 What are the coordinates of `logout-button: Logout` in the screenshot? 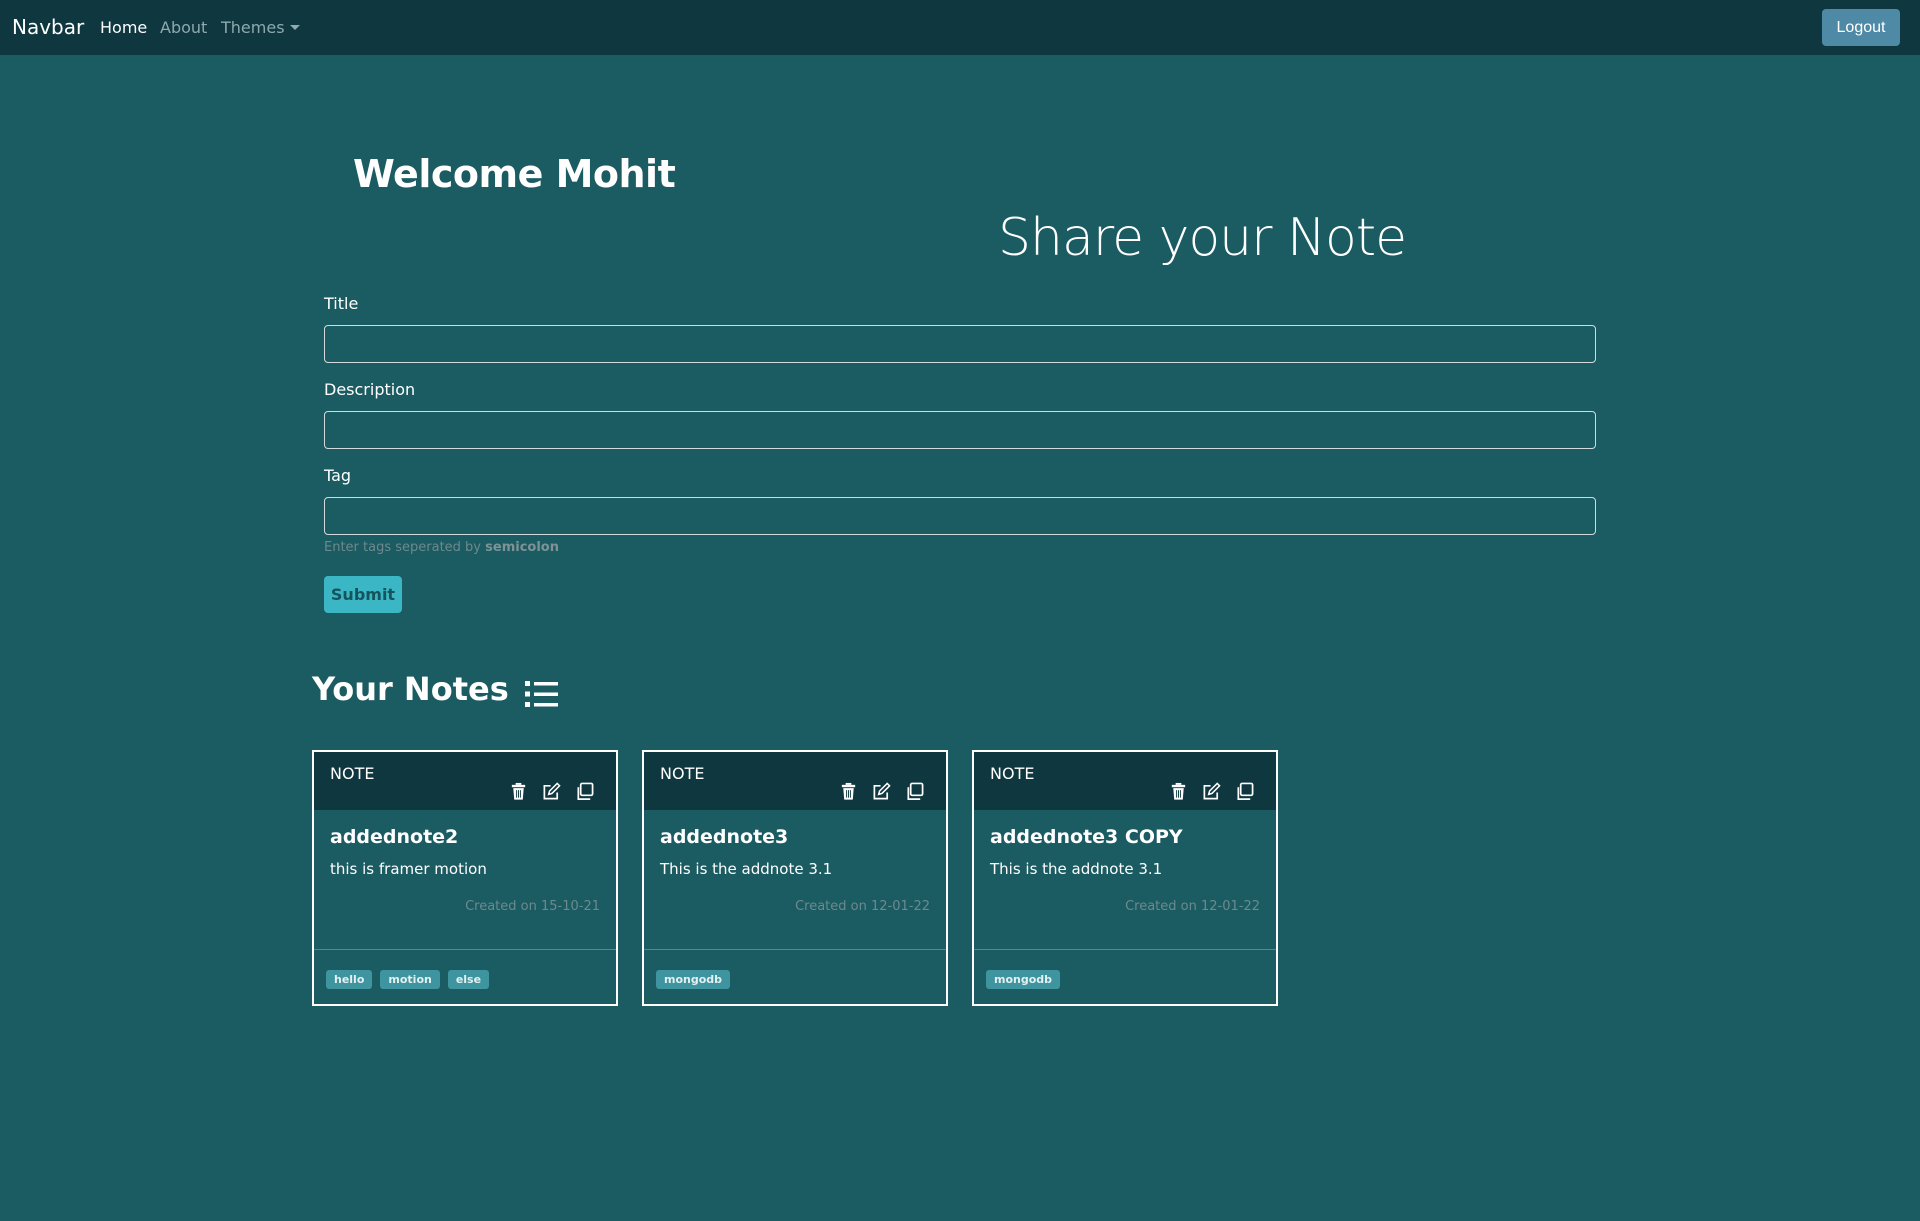 It's located at (1861, 27).